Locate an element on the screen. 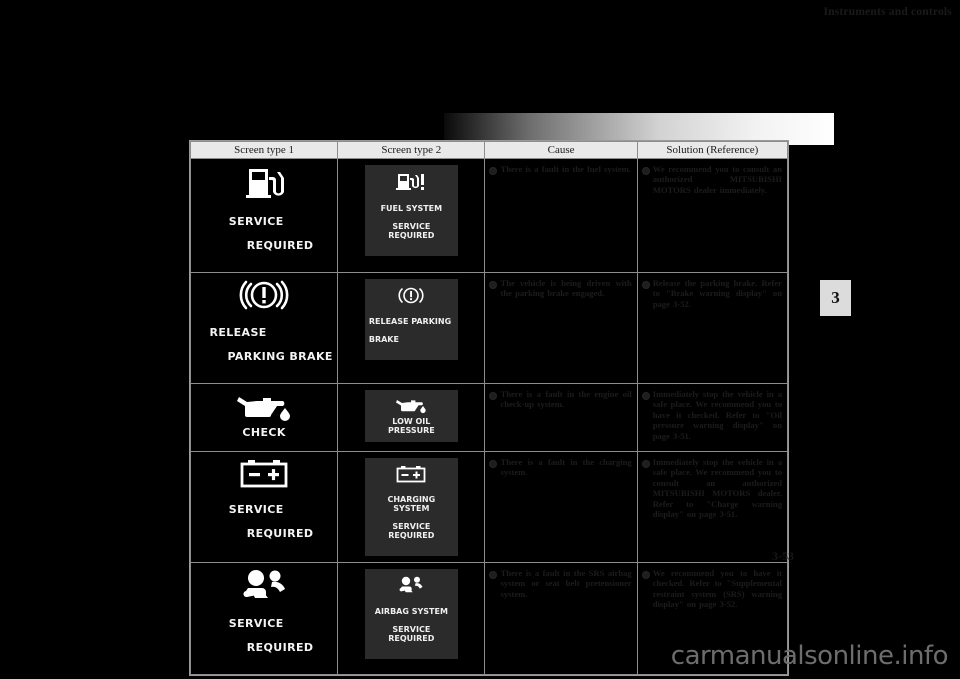 The image size is (960, 679). screen-type-2-label-line2: BRAKE is located at coordinates (383, 339).